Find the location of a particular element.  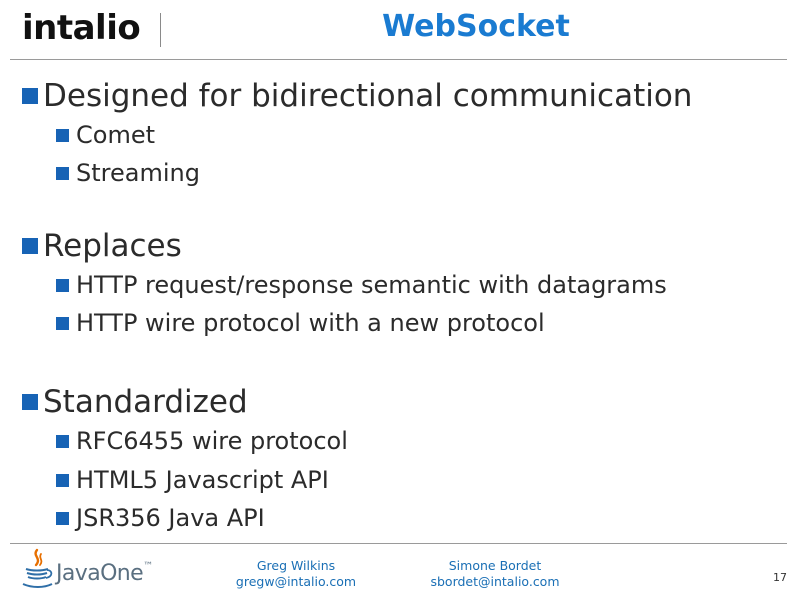

bullet-level2: RFC6455 wire protocol is located at coordinates (202, 441).